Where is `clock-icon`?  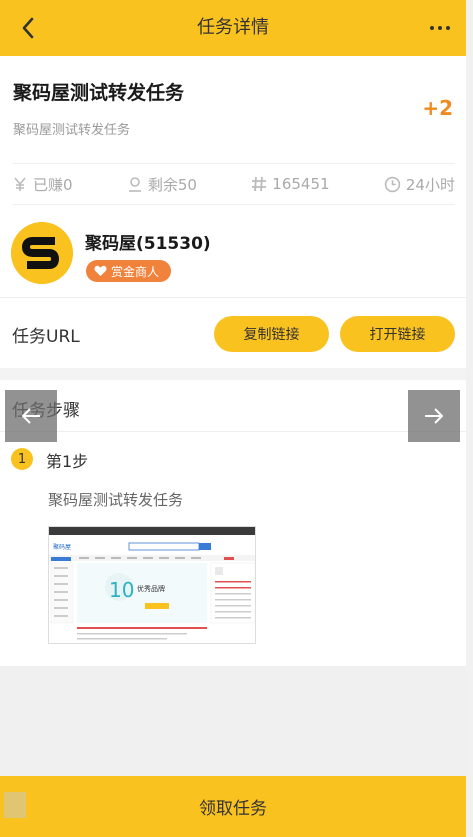 clock-icon is located at coordinates (392, 184).